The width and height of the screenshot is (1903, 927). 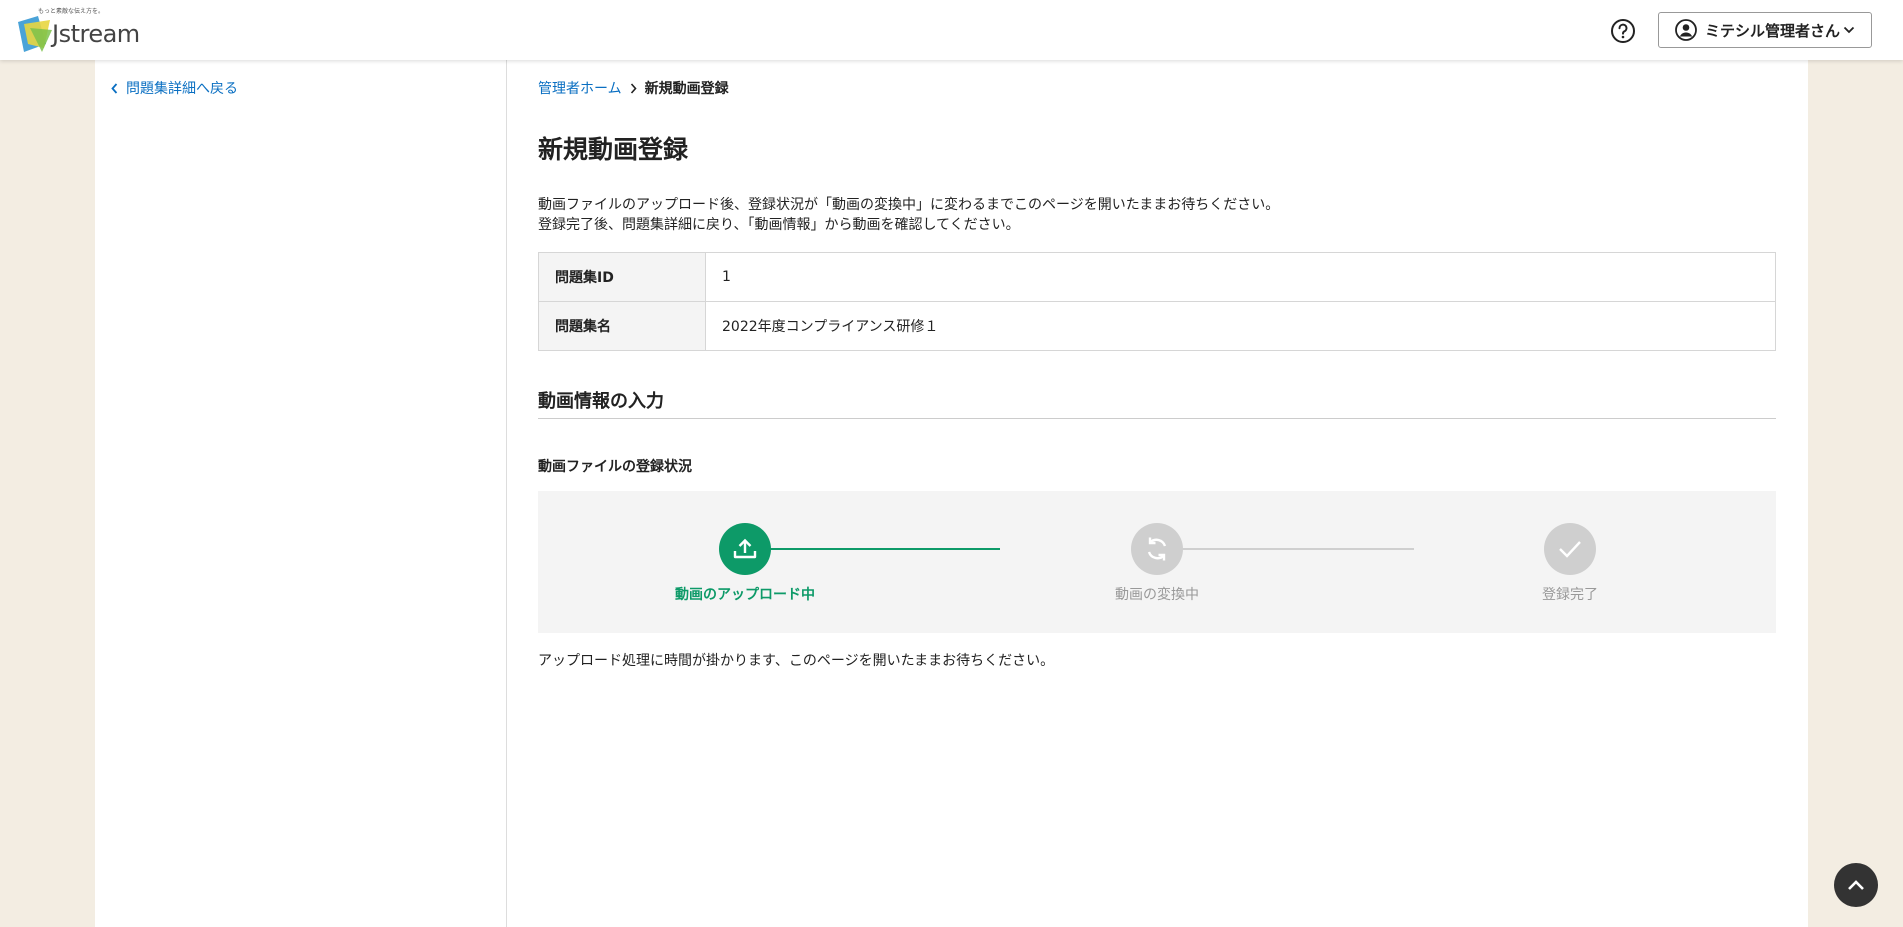 What do you see at coordinates (1570, 595) in the screenshot?
I see `step-complete-label: 登録完了` at bounding box center [1570, 595].